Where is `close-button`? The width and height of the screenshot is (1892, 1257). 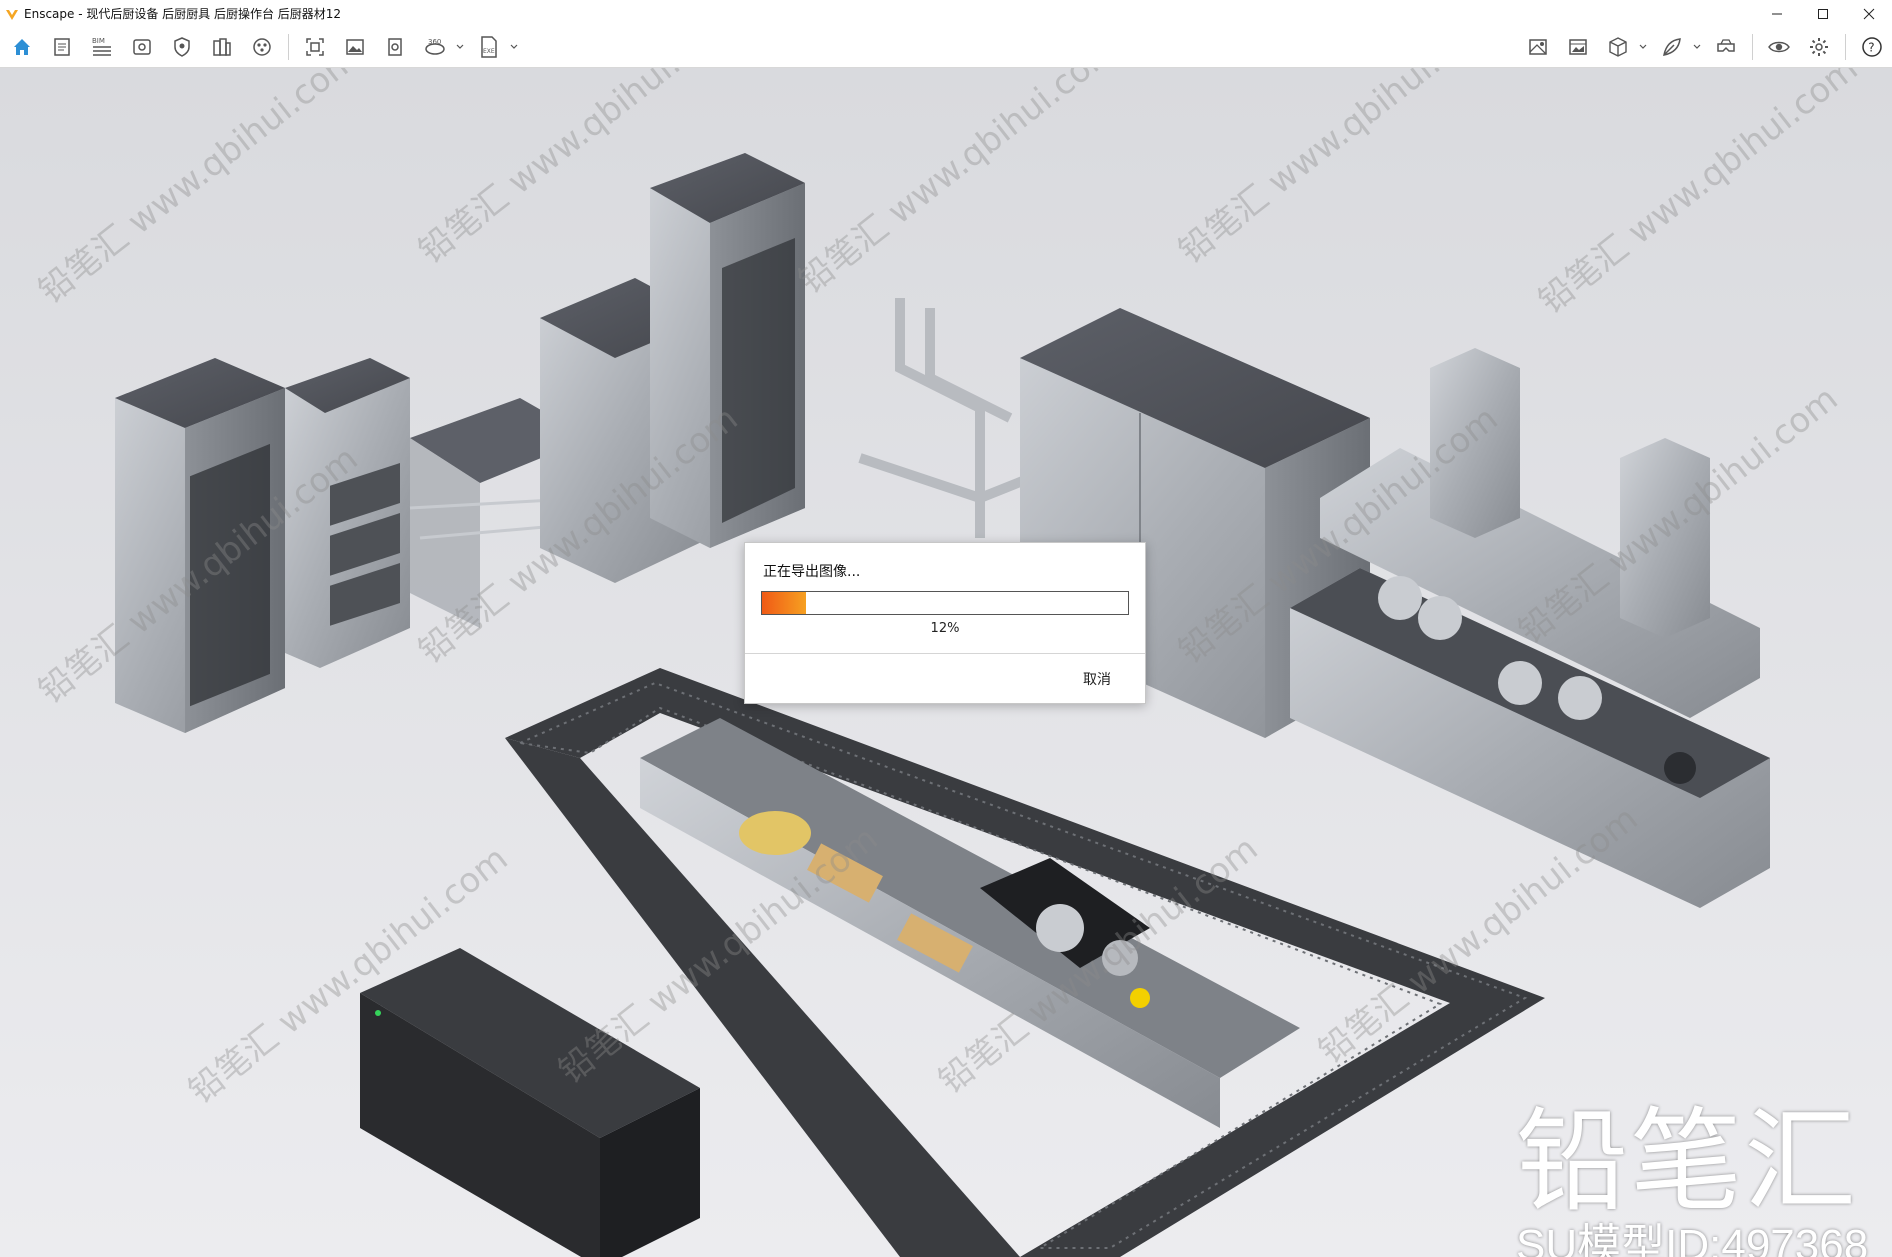
close-button is located at coordinates (1869, 13).